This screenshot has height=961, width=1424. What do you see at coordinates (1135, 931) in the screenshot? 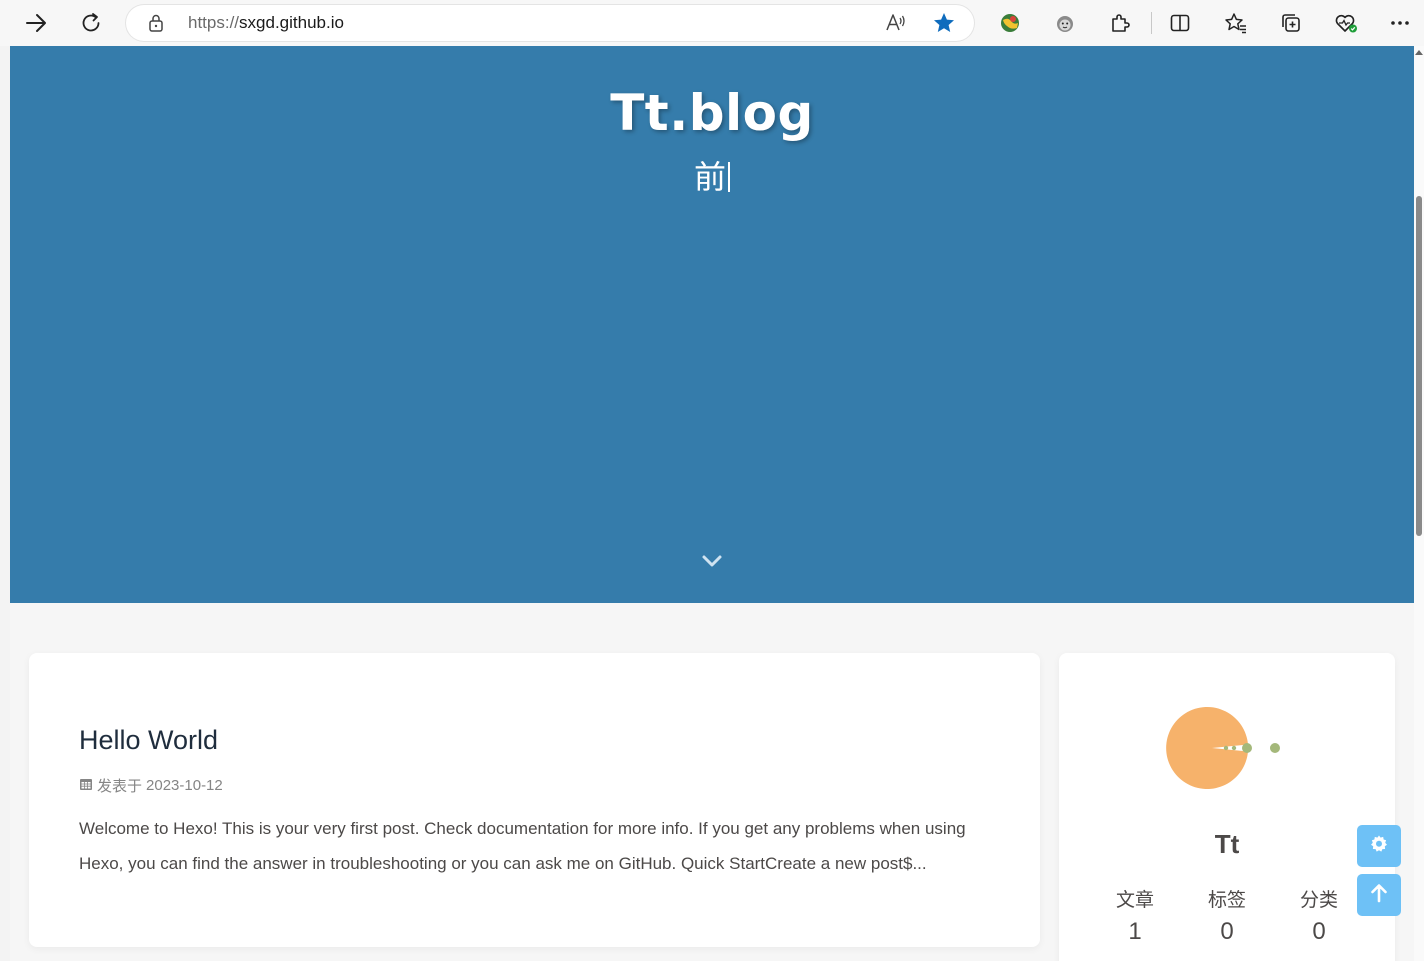
I see `stat-value: 1` at bounding box center [1135, 931].